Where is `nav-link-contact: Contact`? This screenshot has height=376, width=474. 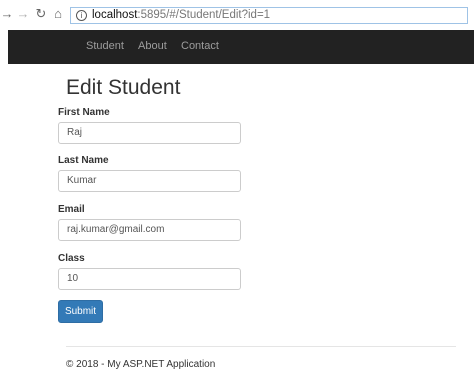 nav-link-contact: Contact is located at coordinates (200, 46).